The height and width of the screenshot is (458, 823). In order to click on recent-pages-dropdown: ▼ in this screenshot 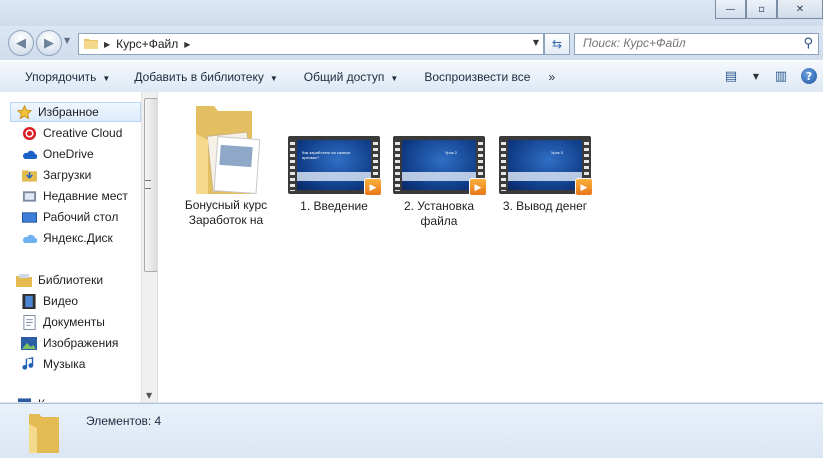, I will do `click(69, 40)`.